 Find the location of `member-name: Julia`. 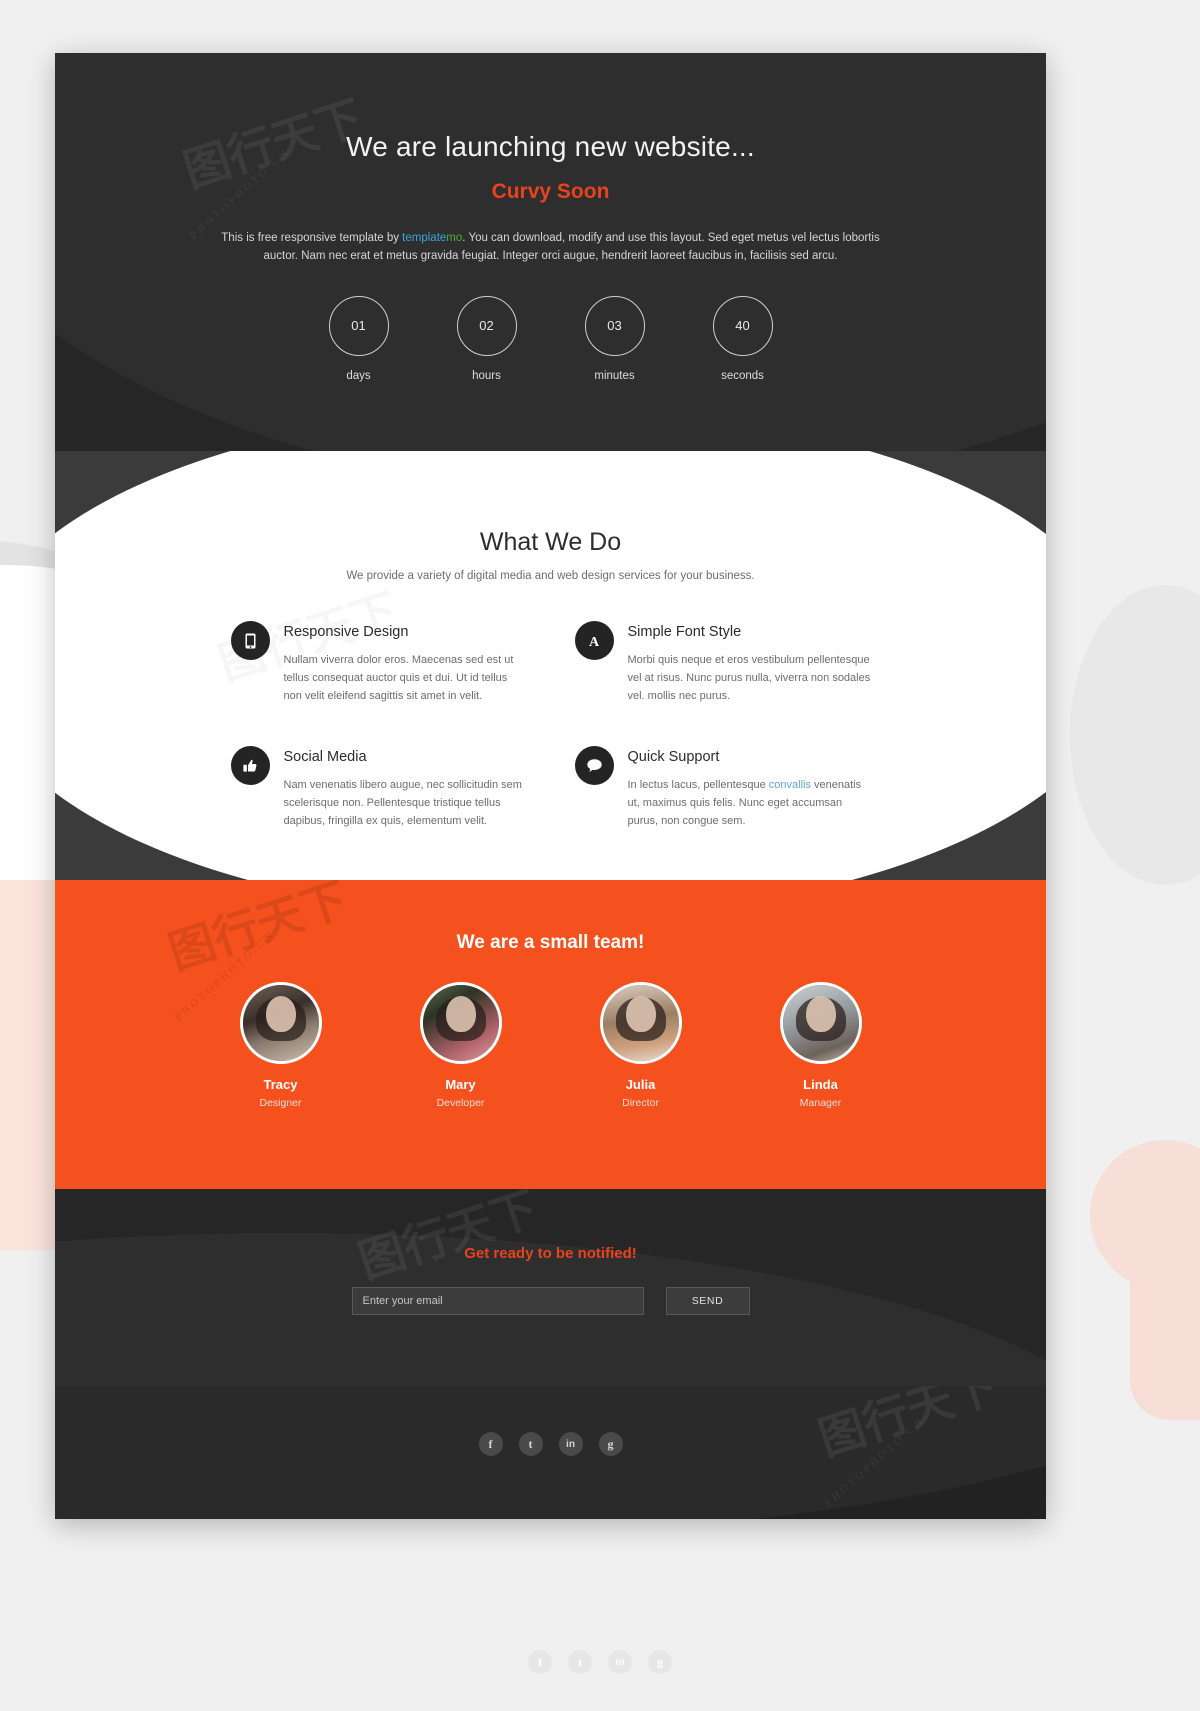

member-name: Julia is located at coordinates (640, 1084).